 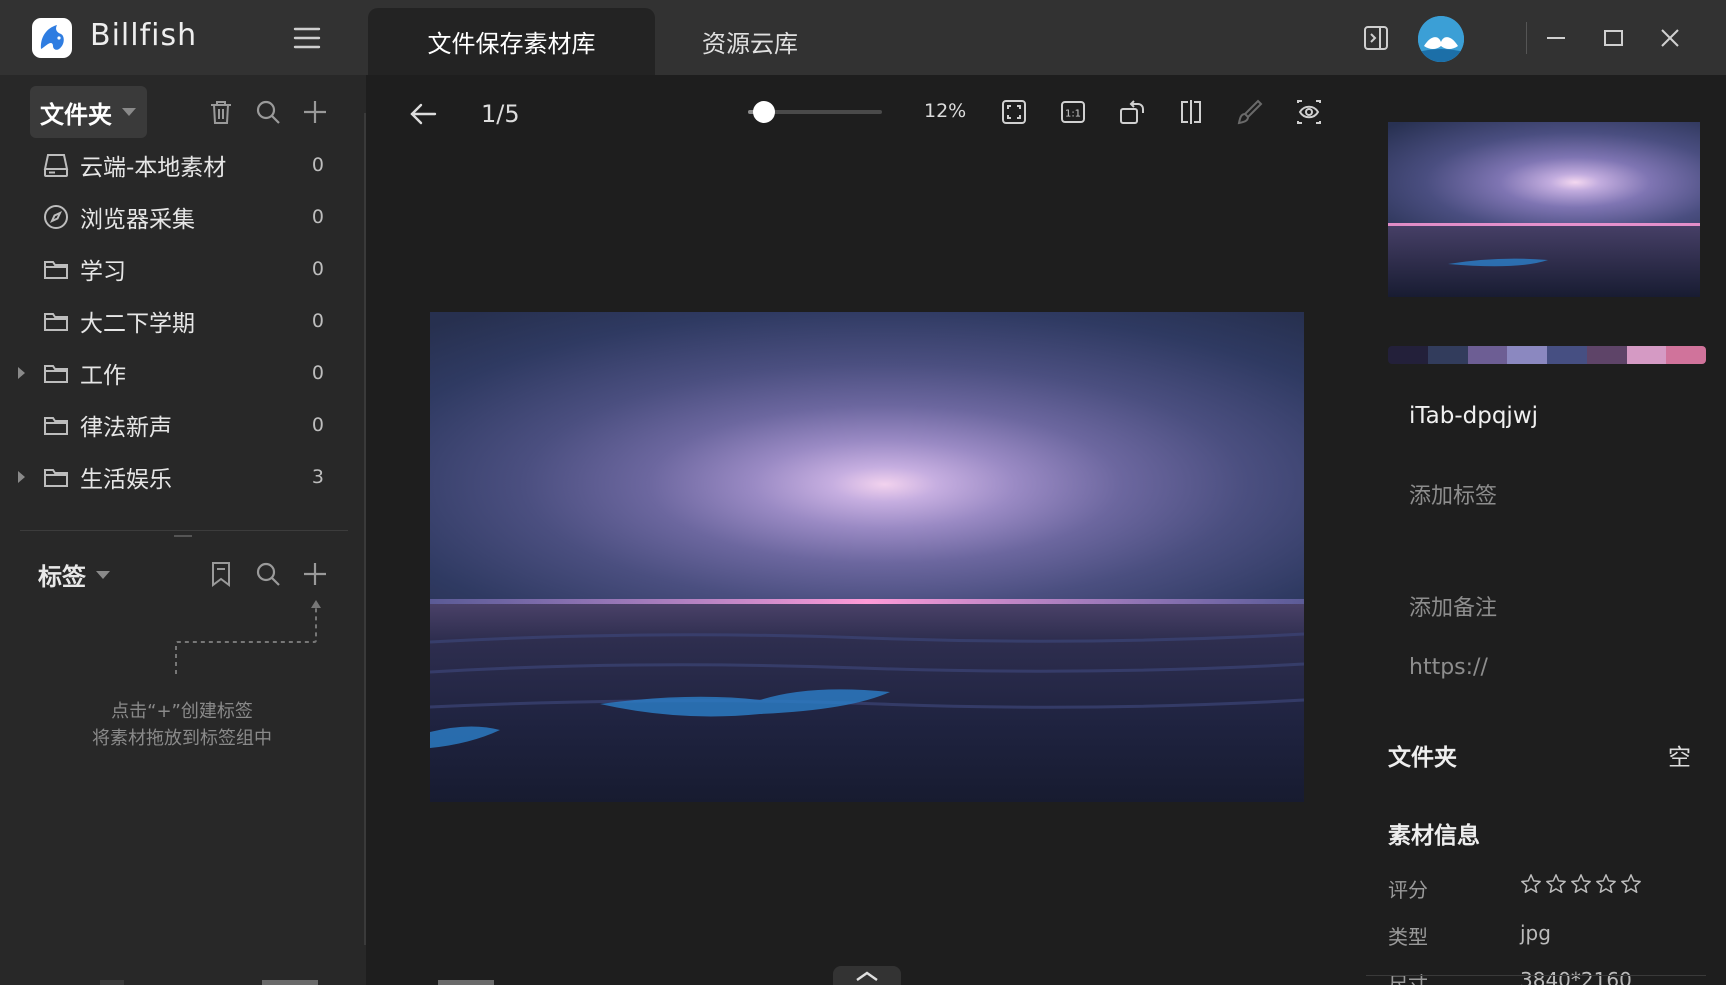 I want to click on folder-label: 工作, so click(x=103, y=376).